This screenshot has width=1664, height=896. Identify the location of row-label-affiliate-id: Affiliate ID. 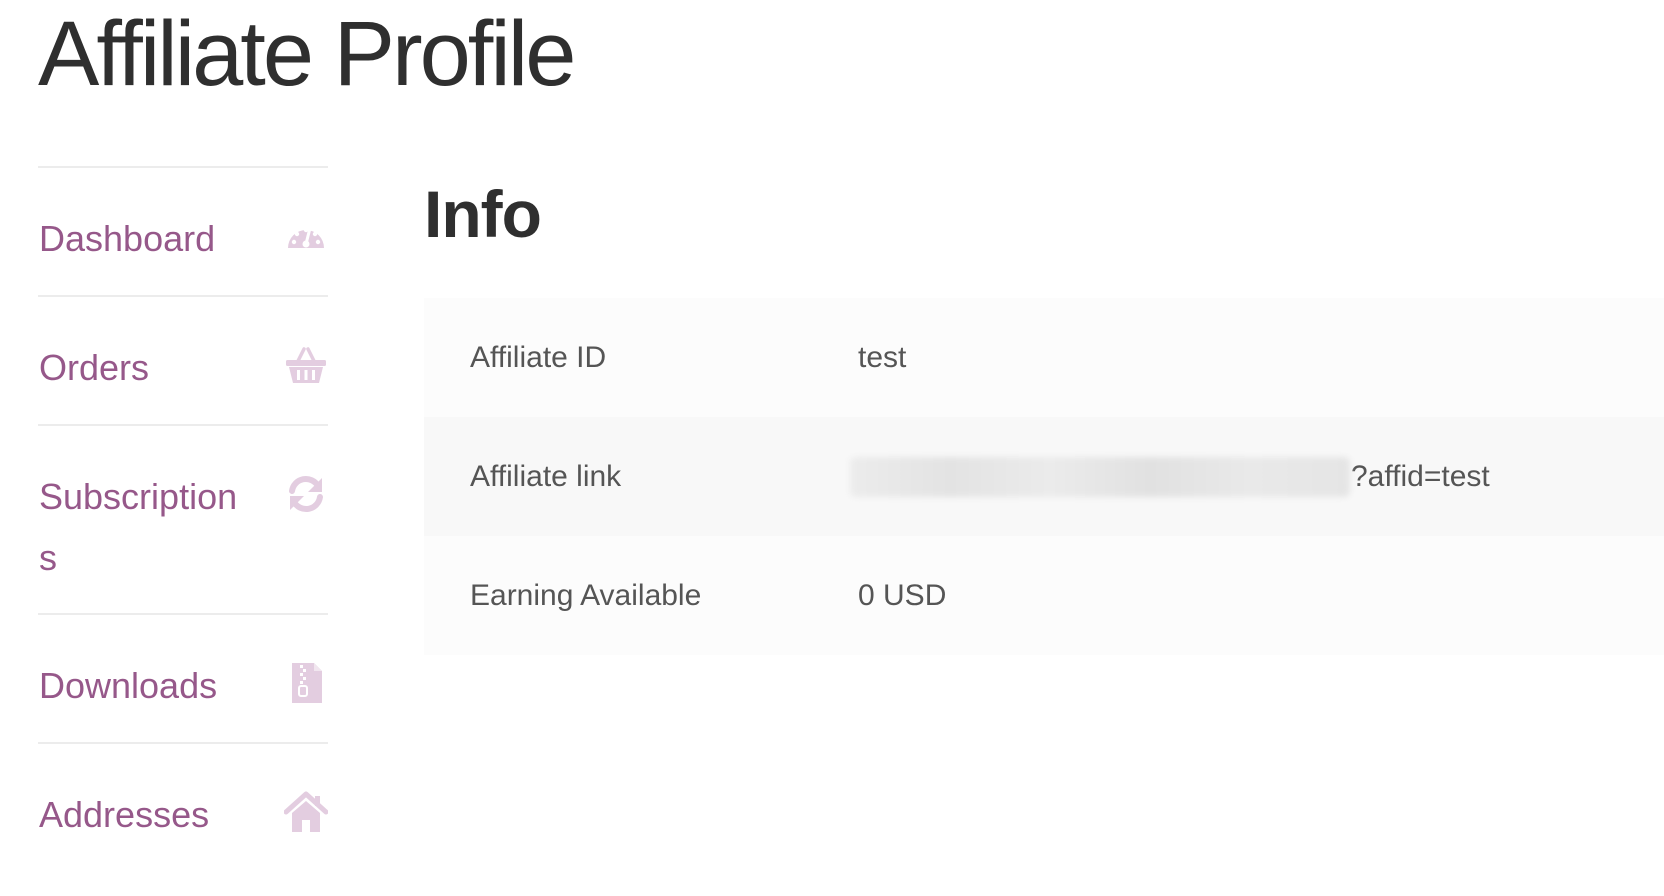
(538, 357).